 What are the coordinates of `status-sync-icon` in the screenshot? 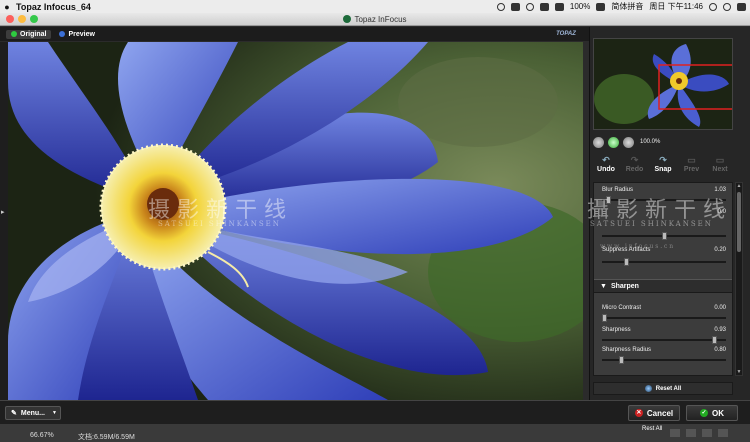 It's located at (529, 6).